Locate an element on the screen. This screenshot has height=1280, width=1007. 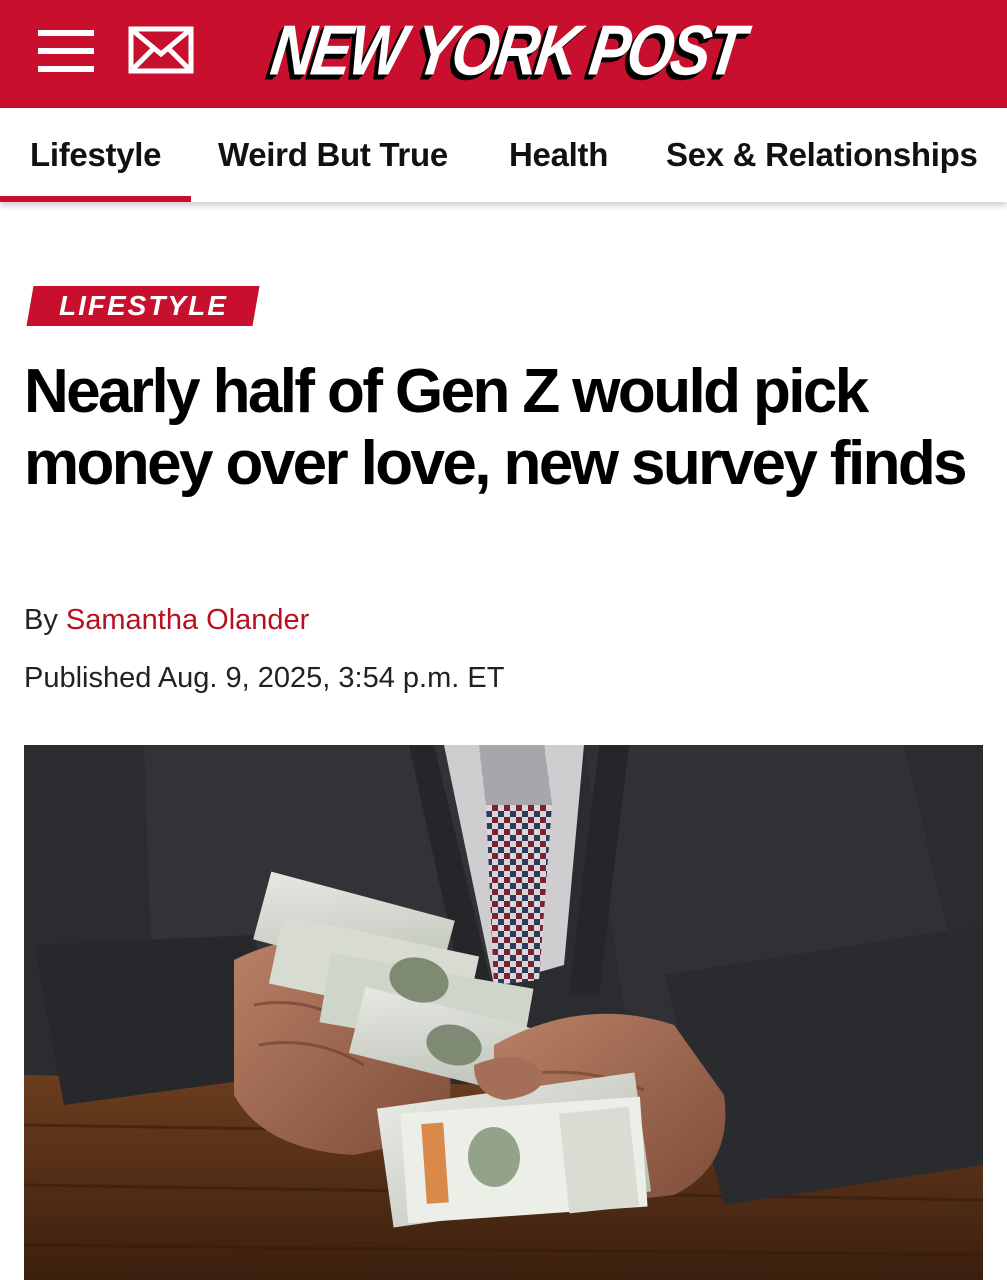
logo-text: NEW YORK POST is located at coordinates (507, 50).